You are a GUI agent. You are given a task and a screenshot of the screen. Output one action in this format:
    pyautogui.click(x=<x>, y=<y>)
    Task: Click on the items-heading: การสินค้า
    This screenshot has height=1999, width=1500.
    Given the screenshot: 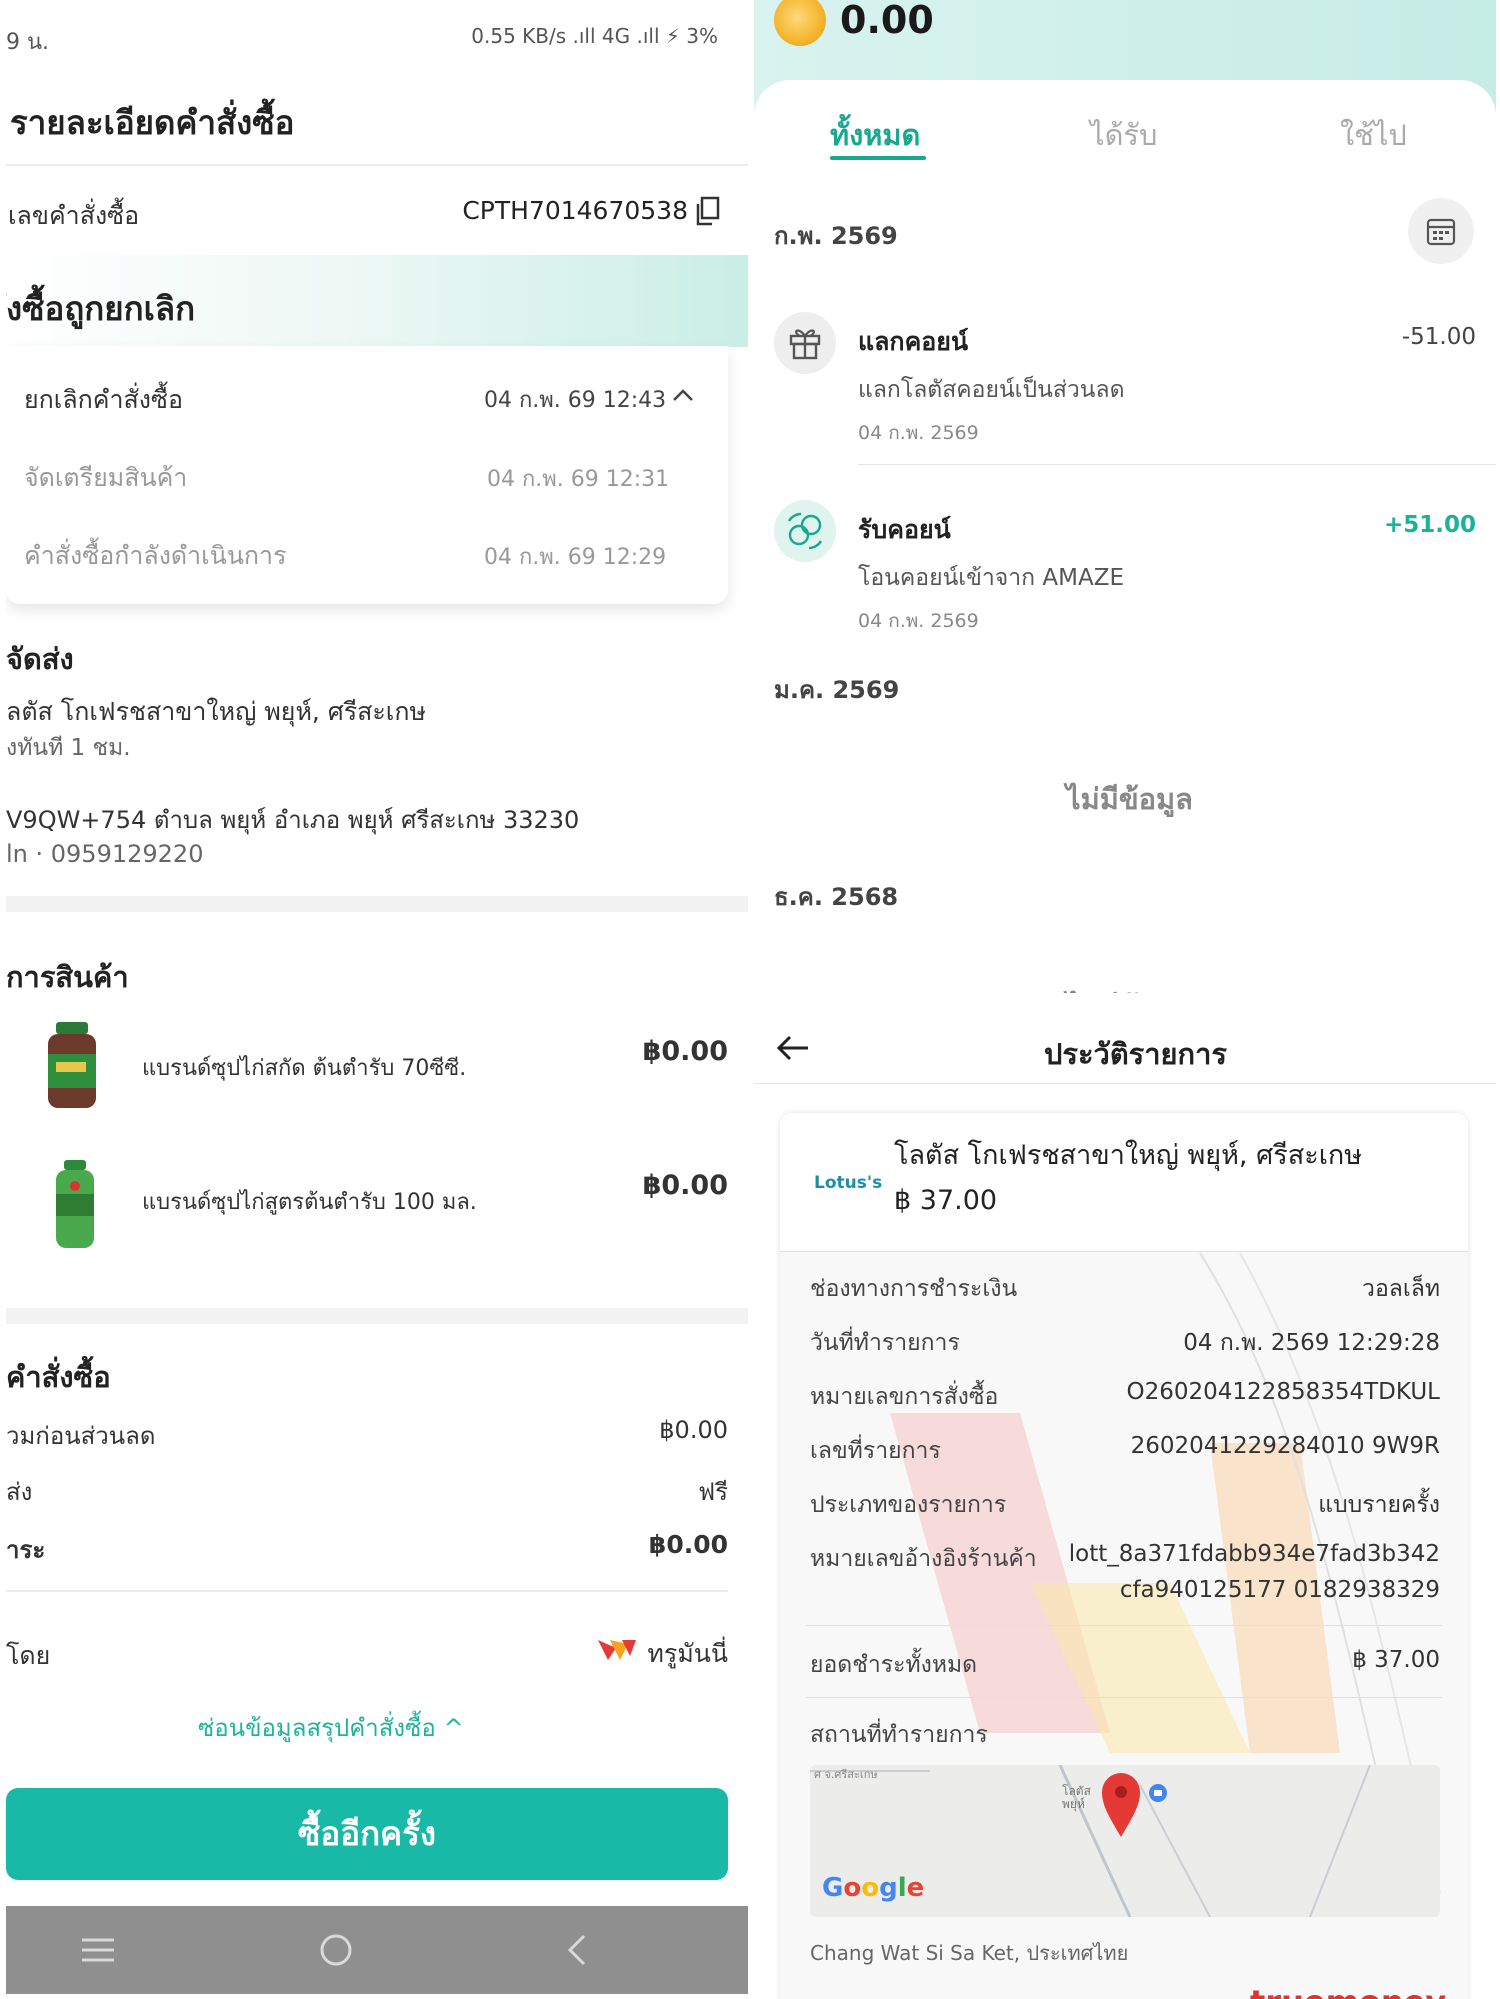 What is the action you would take?
    pyautogui.click(x=67, y=977)
    